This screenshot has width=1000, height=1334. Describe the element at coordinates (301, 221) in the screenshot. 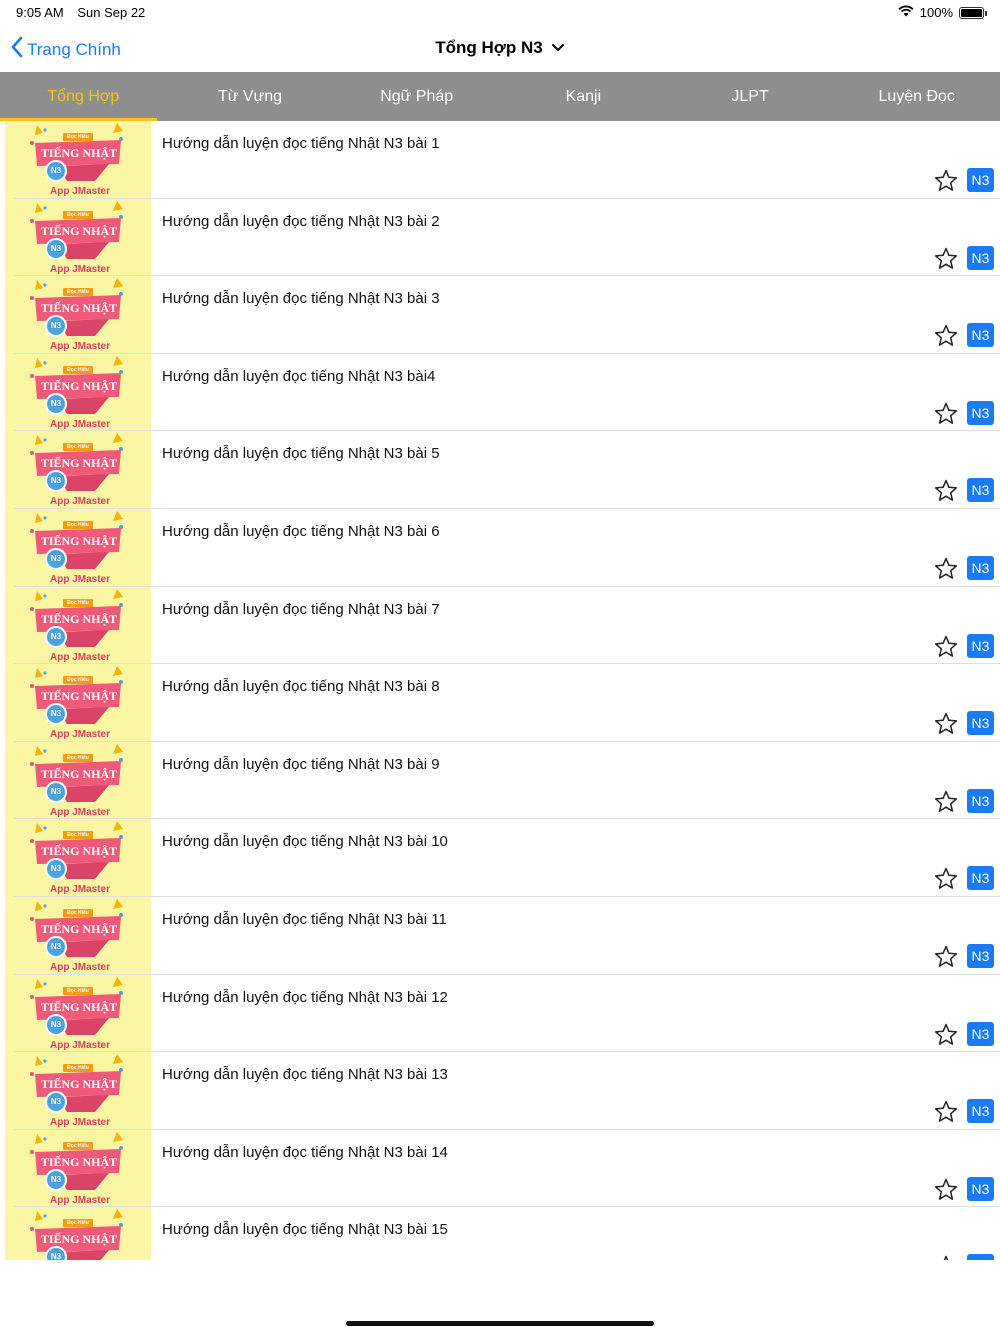

I see `lesson-title: Hướng dẫn luyện đọc tiếng Nhật N3 bài 2` at that location.